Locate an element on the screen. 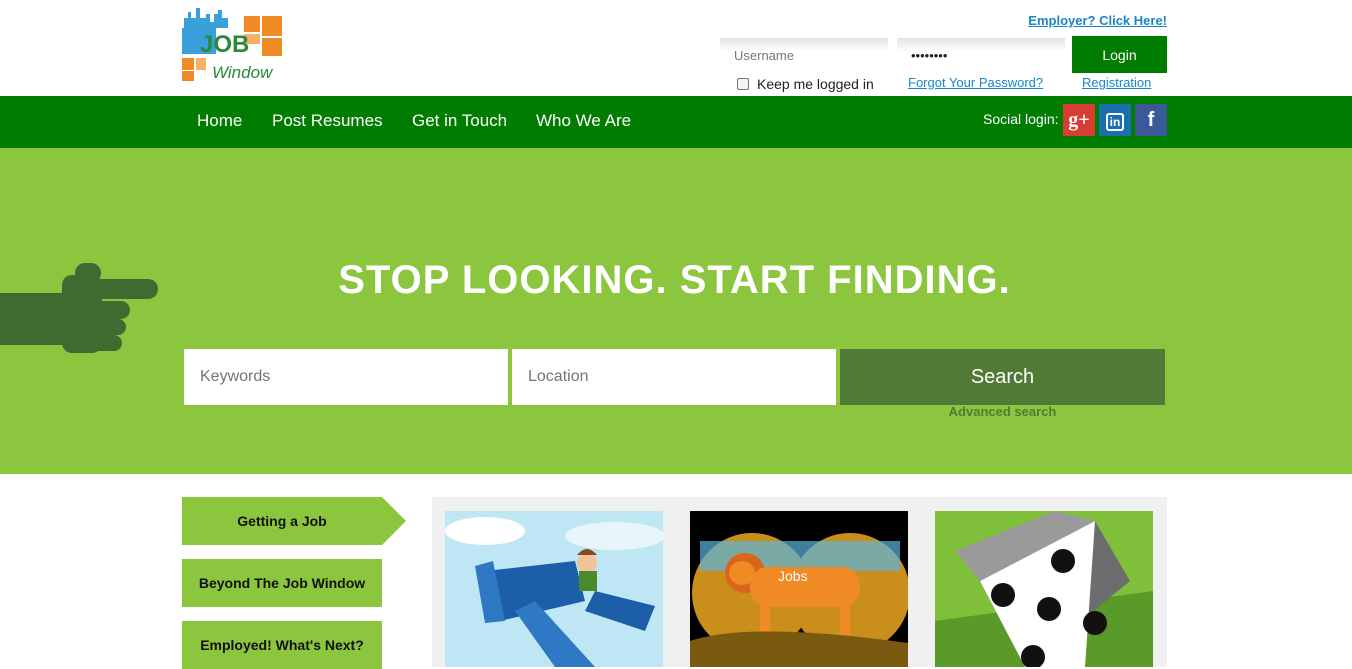 The width and height of the screenshot is (1352, 669). lion-binoculars-card: Jobs is located at coordinates (799, 589).